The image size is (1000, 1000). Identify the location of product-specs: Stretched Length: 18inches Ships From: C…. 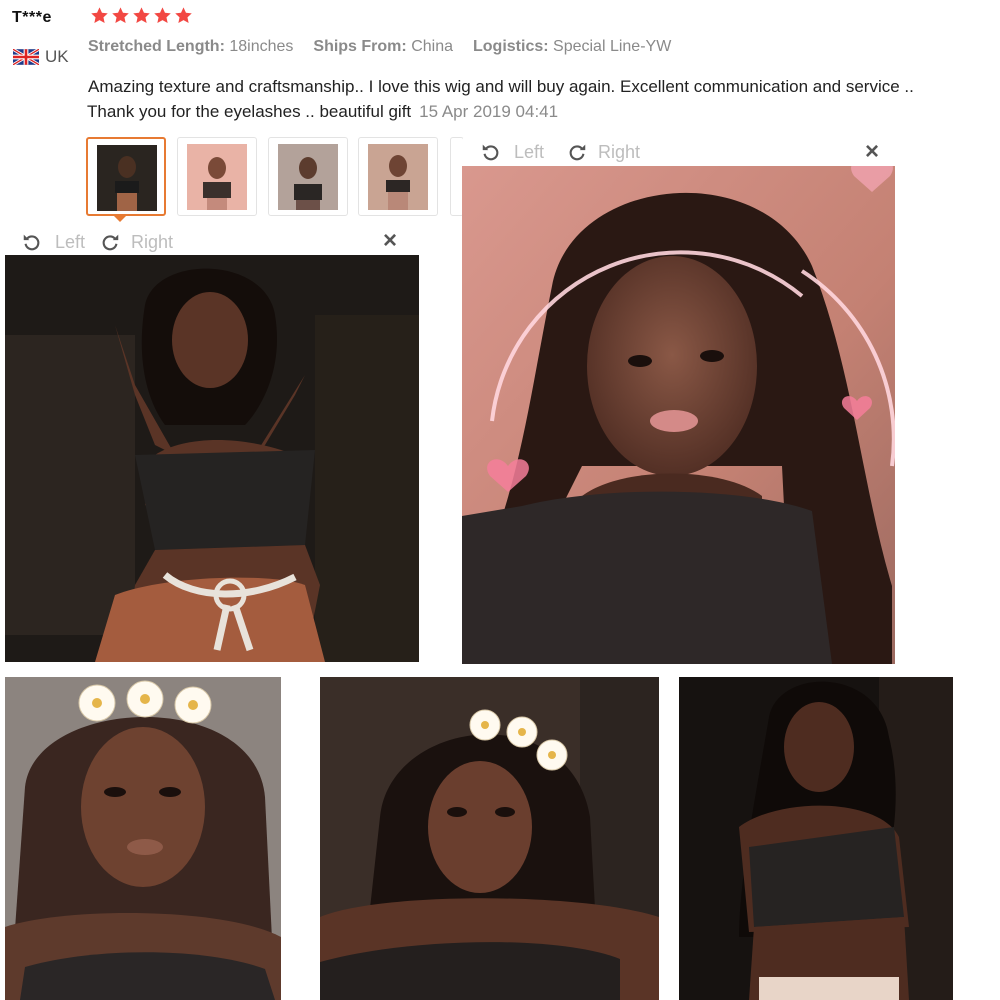
(379, 47).